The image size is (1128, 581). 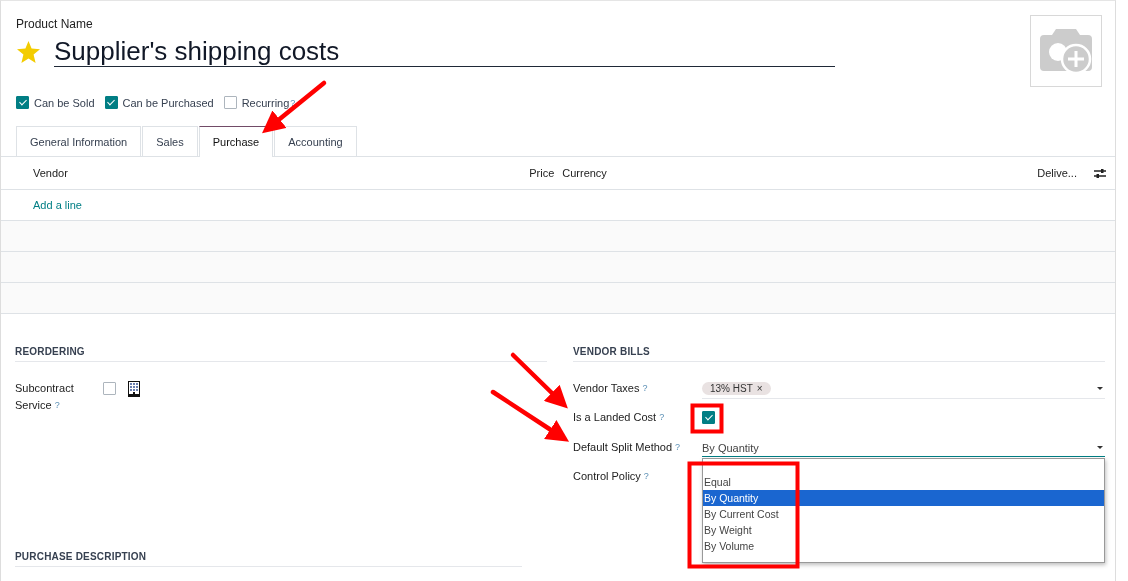 What do you see at coordinates (903, 498) in the screenshot?
I see `dropdown-option: By Quantity` at bounding box center [903, 498].